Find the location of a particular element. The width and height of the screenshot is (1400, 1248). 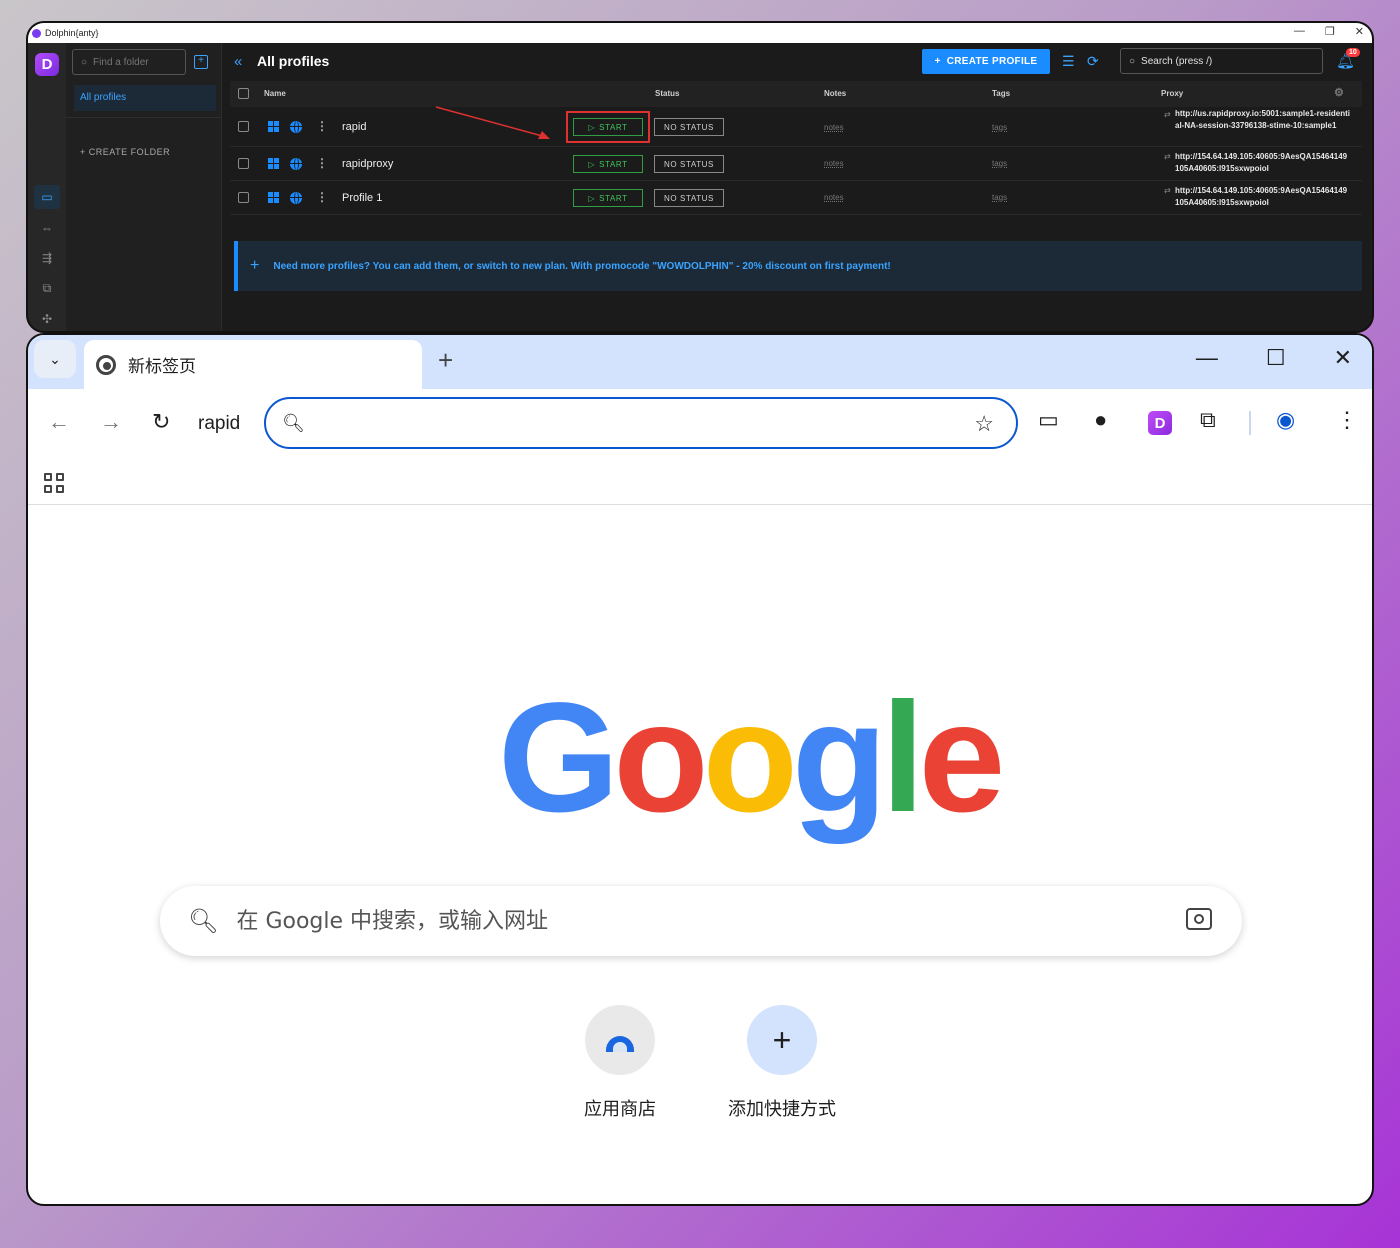

collapse-icon: « is located at coordinates (238, 61).